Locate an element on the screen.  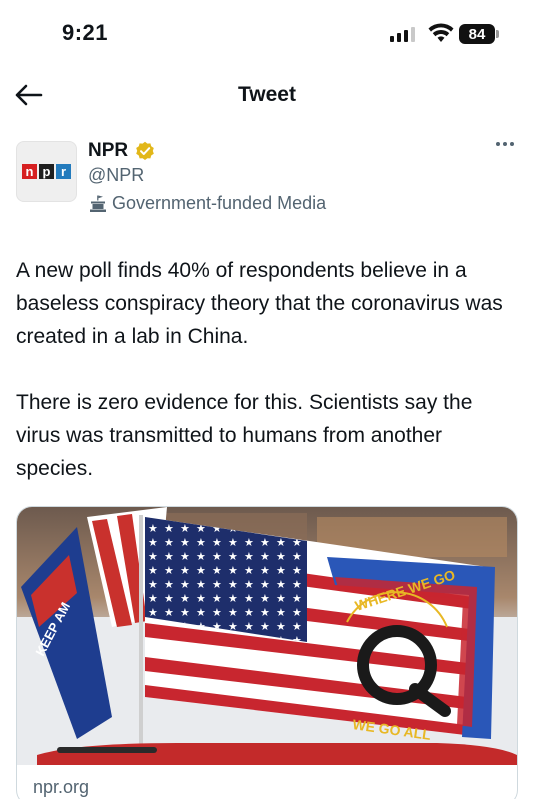
battery-icon: 84 is located at coordinates (477, 34).